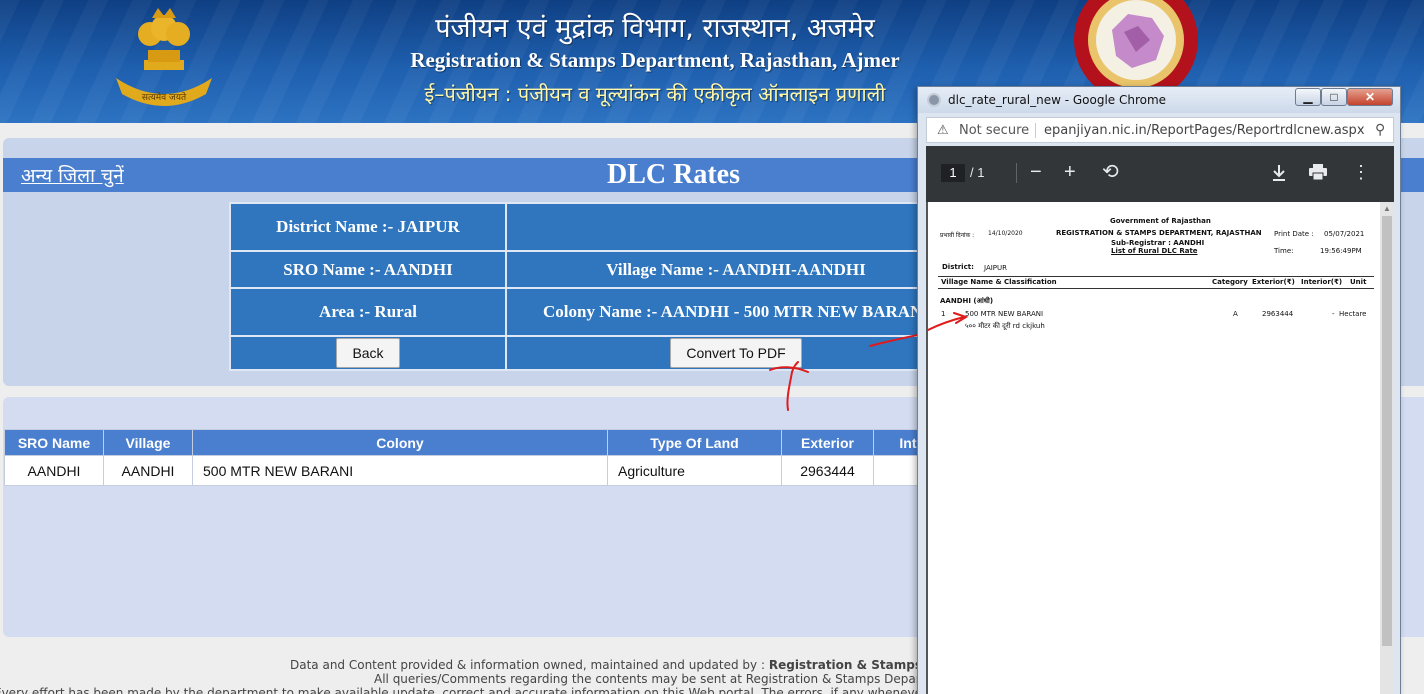  Describe the element at coordinates (736, 227) in the screenshot. I see `info-empty-cell` at that location.